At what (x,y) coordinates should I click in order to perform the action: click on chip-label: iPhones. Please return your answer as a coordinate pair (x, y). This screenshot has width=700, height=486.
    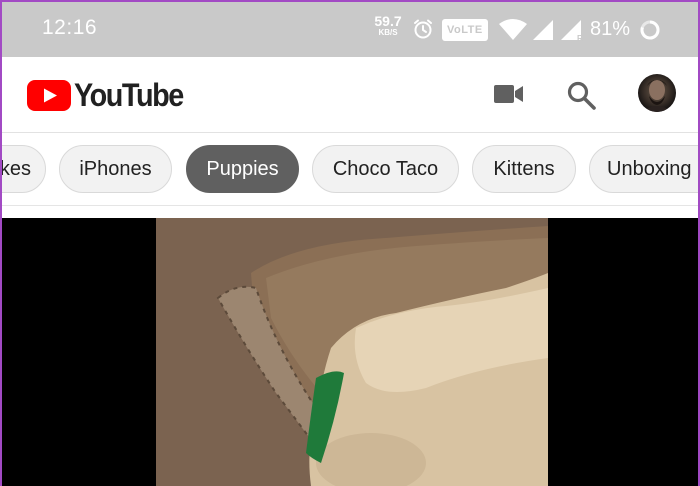
    Looking at the image, I should click on (115, 168).